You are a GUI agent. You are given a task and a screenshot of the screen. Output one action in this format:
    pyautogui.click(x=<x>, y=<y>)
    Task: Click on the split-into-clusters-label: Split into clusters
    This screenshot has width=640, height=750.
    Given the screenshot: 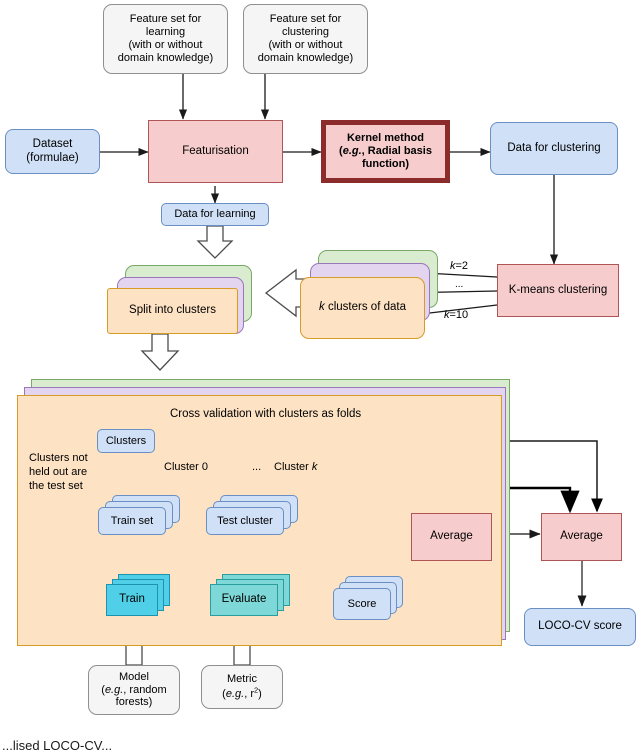 What is the action you would take?
    pyautogui.click(x=172, y=310)
    